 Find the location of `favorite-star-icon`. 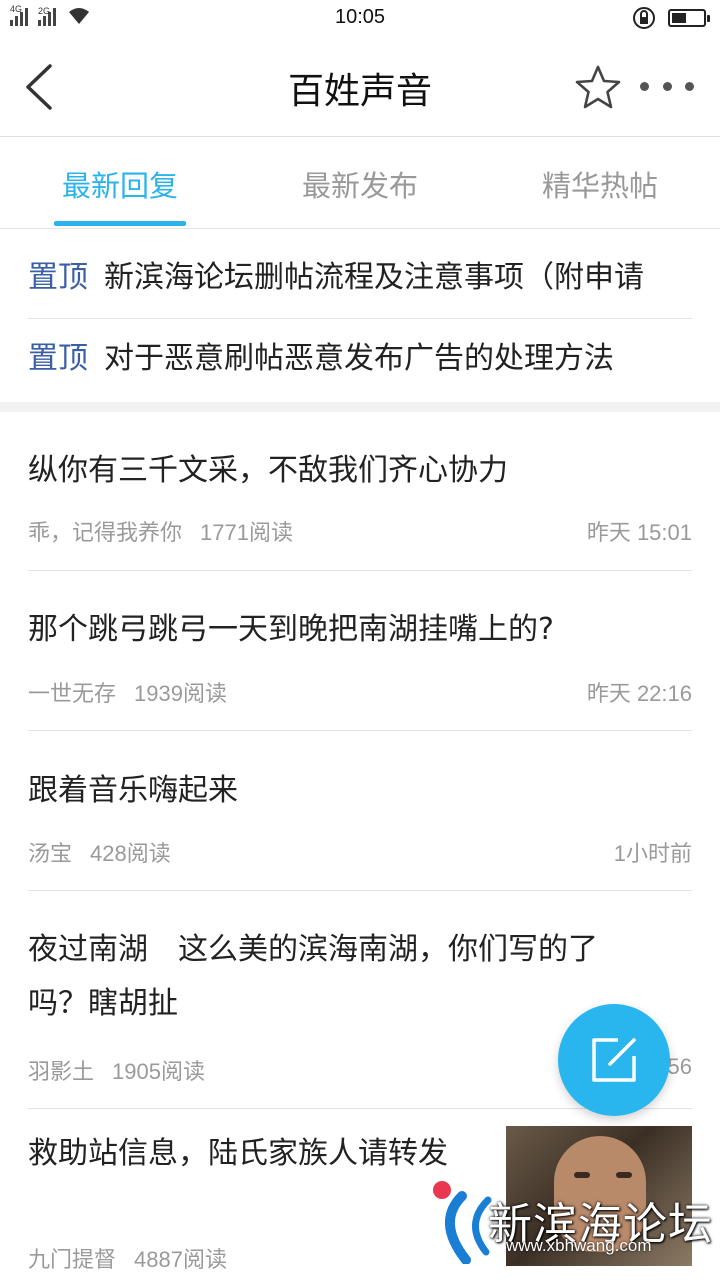

favorite-star-icon is located at coordinates (598, 87).